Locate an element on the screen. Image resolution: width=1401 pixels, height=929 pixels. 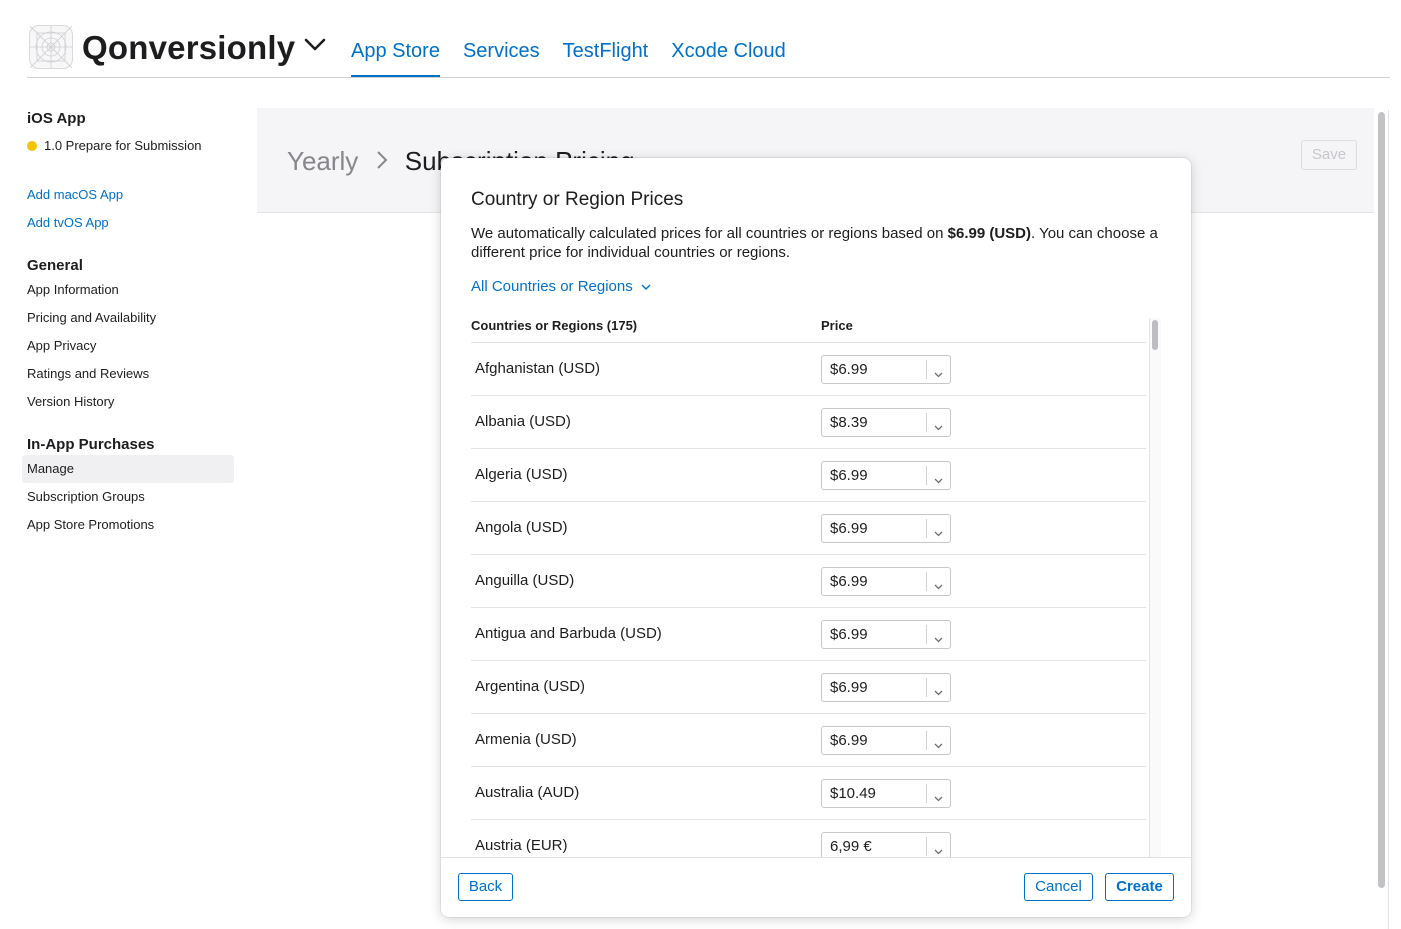
price-select: 6,99 € is located at coordinates (886, 845).